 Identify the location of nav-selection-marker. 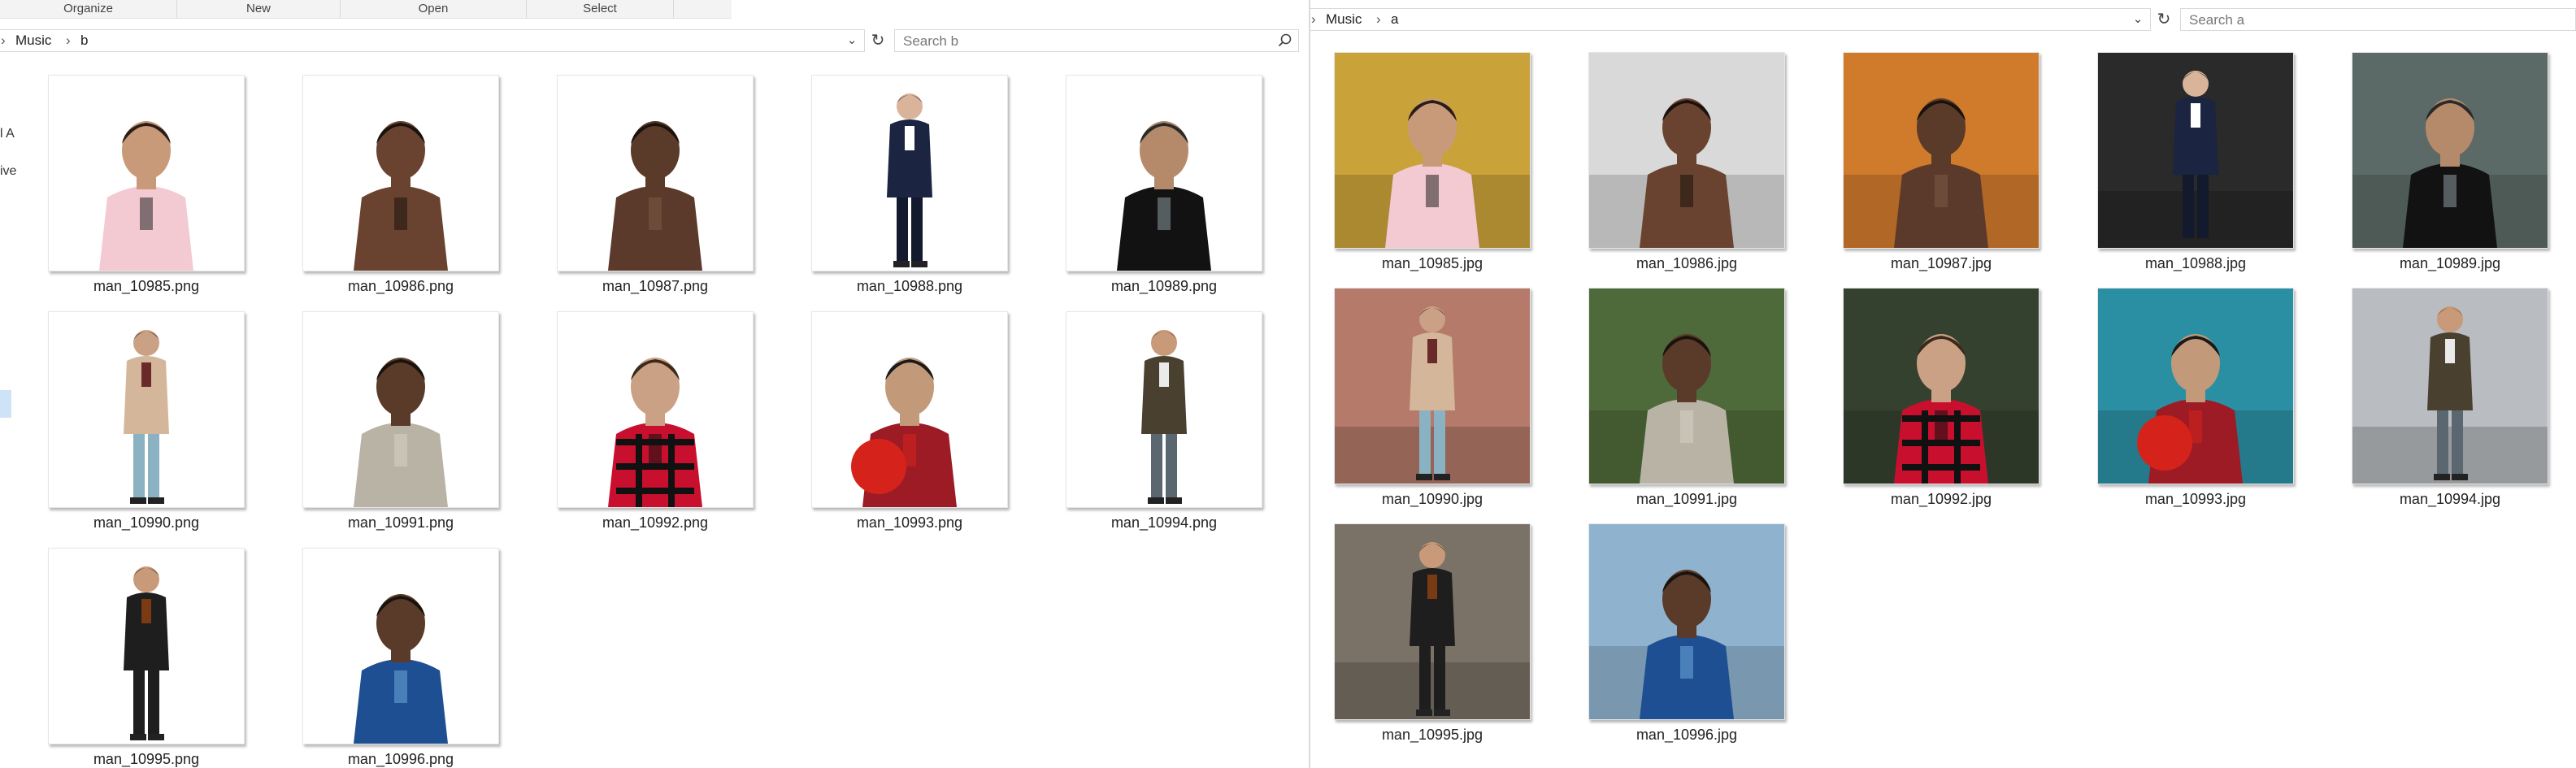
(5, 404).